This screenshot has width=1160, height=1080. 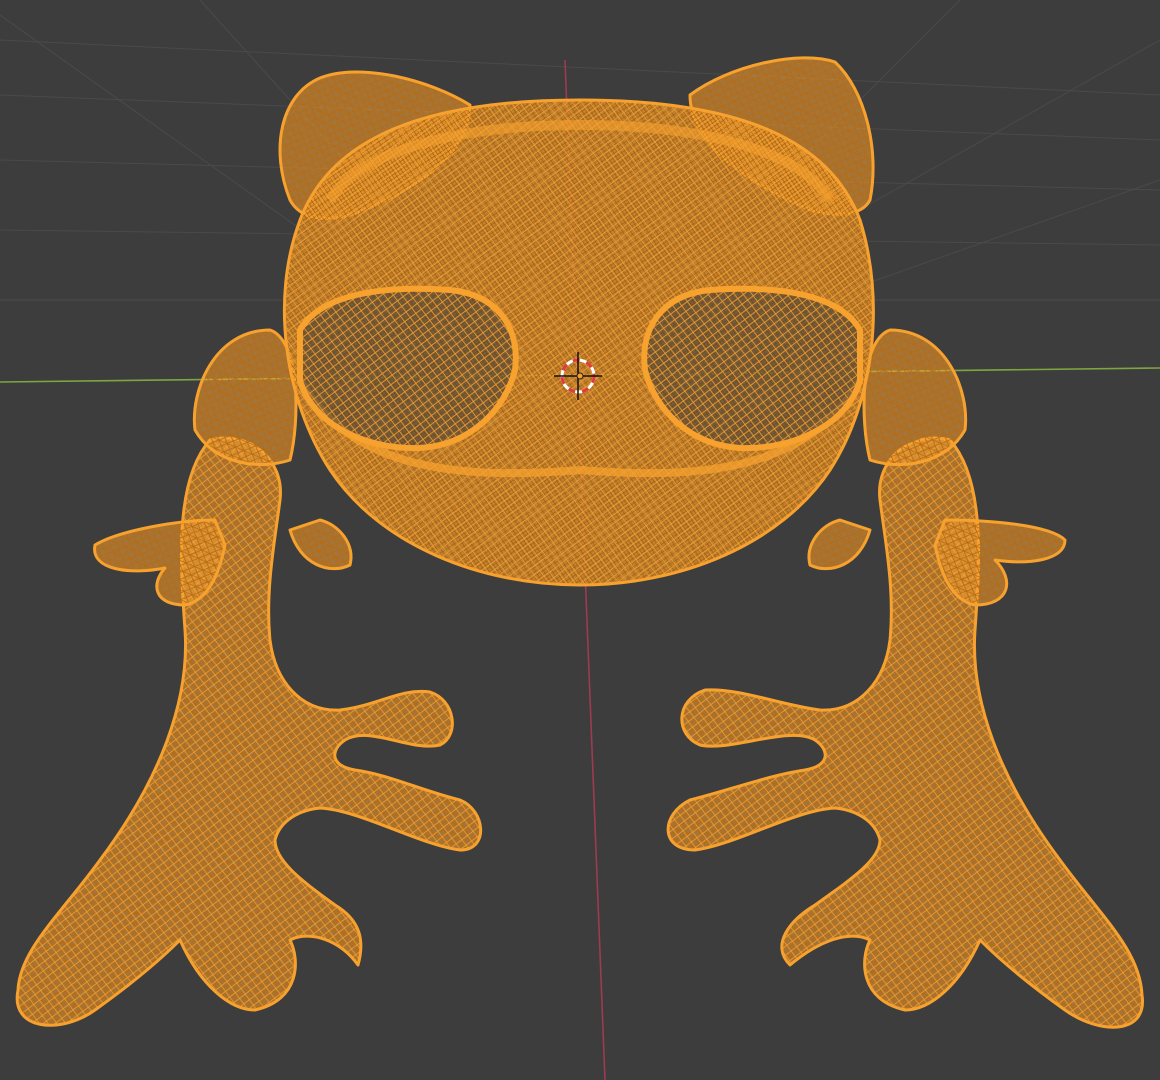 I want to click on left-side-toes, so click(x=160, y=562).